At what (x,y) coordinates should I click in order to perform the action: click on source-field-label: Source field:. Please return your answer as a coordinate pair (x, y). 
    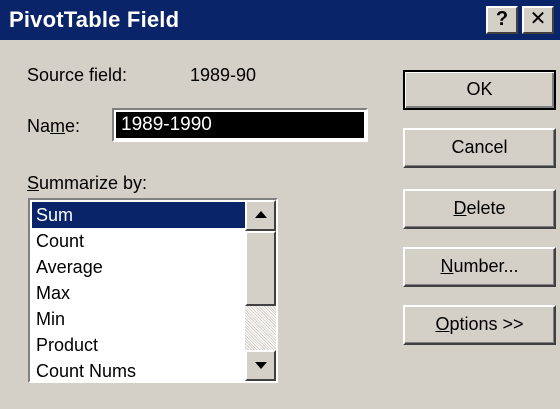
    Looking at the image, I should click on (77, 75).